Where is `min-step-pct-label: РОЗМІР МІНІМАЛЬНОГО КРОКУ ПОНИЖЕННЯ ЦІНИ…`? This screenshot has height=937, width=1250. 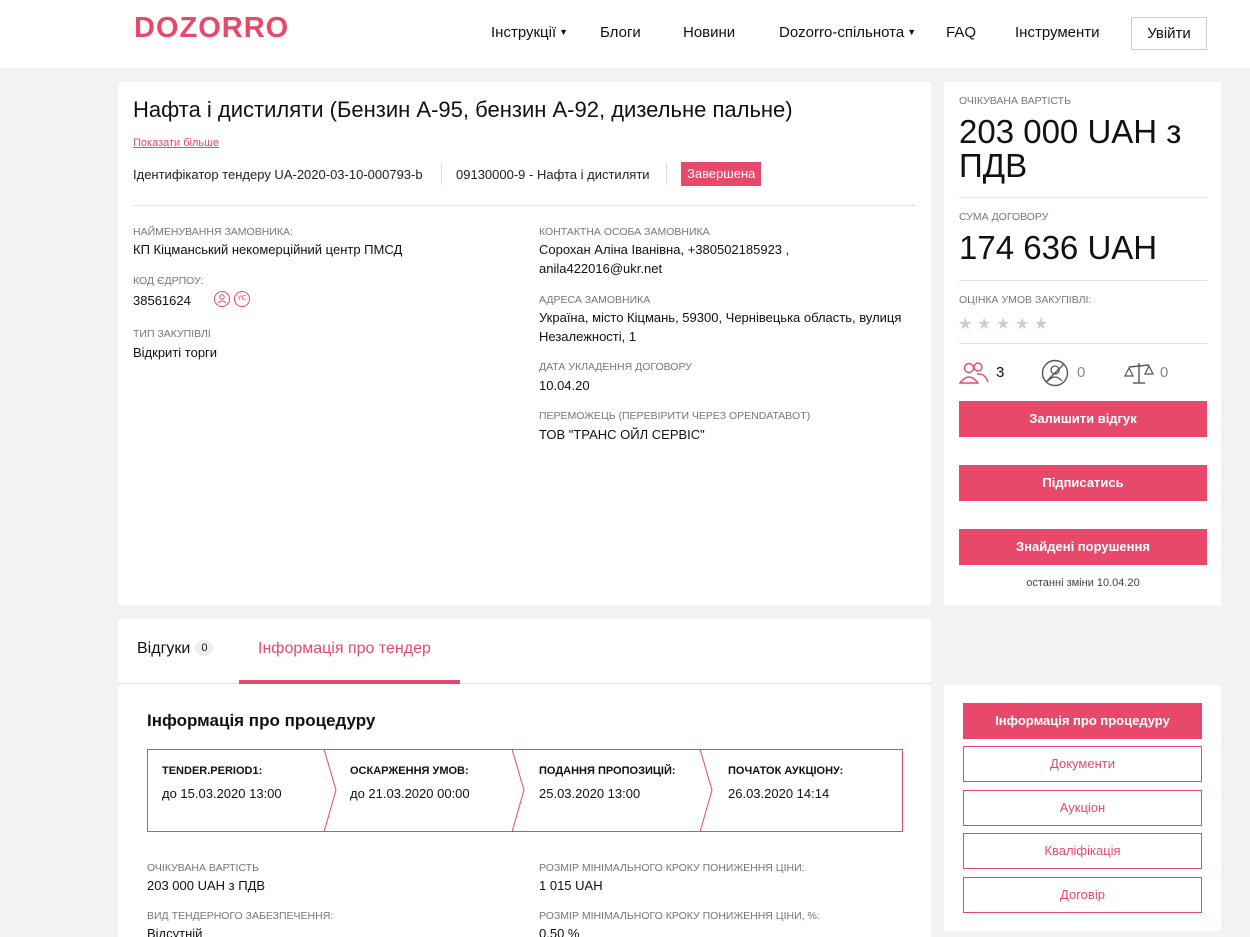 min-step-pct-label: РОЗМІР МІНІМАЛЬНОГО КРОКУ ПОНИЖЕННЯ ЦІНИ… is located at coordinates (679, 916).